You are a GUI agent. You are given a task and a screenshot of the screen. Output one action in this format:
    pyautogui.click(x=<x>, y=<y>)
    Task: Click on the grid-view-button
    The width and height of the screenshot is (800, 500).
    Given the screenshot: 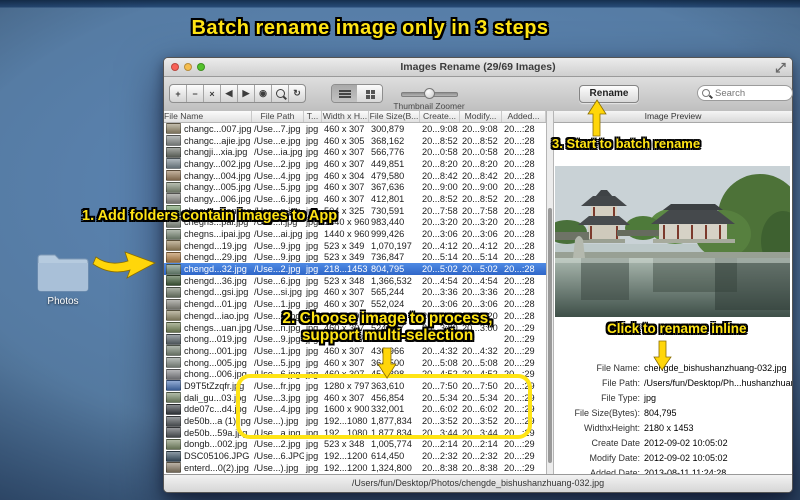 What is the action you would take?
    pyautogui.click(x=369, y=93)
    